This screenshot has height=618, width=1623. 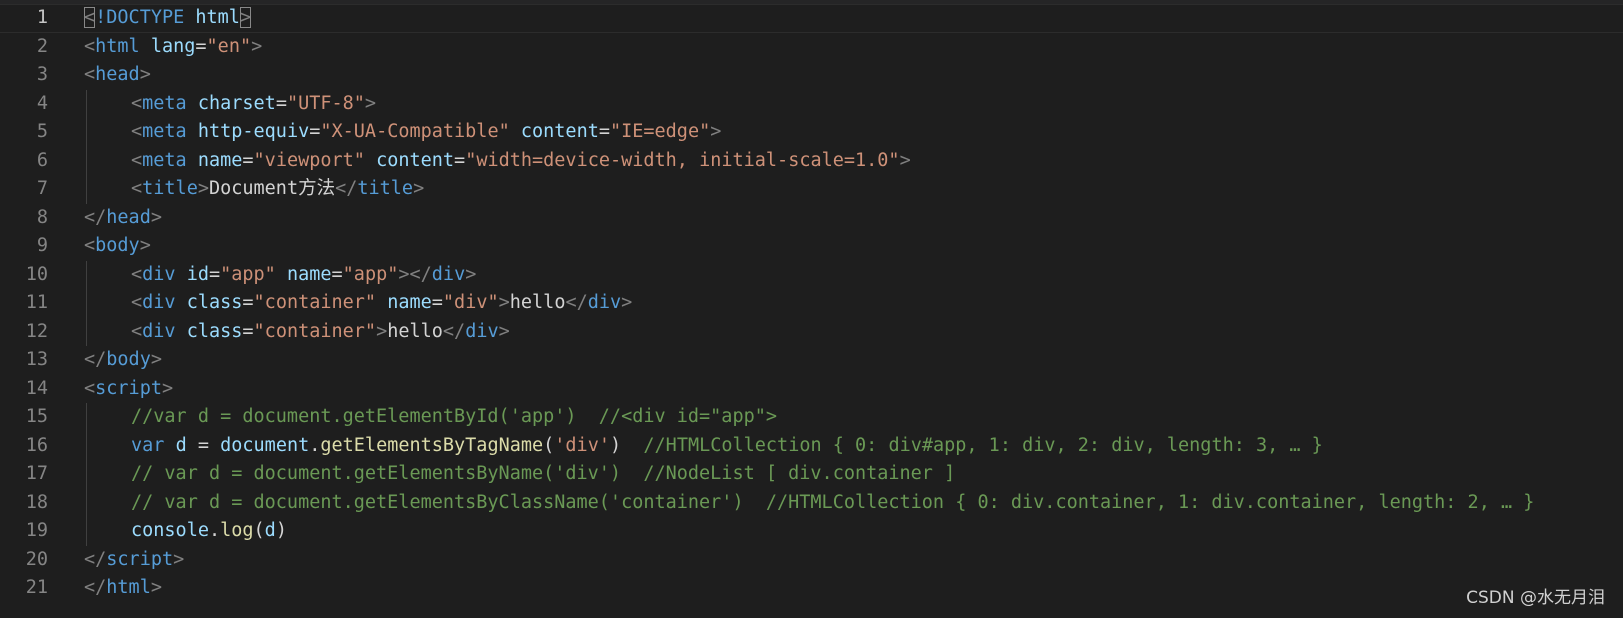 What do you see at coordinates (140, 17) in the screenshot?
I see `code-token-tag: !DOCTYPE` at bounding box center [140, 17].